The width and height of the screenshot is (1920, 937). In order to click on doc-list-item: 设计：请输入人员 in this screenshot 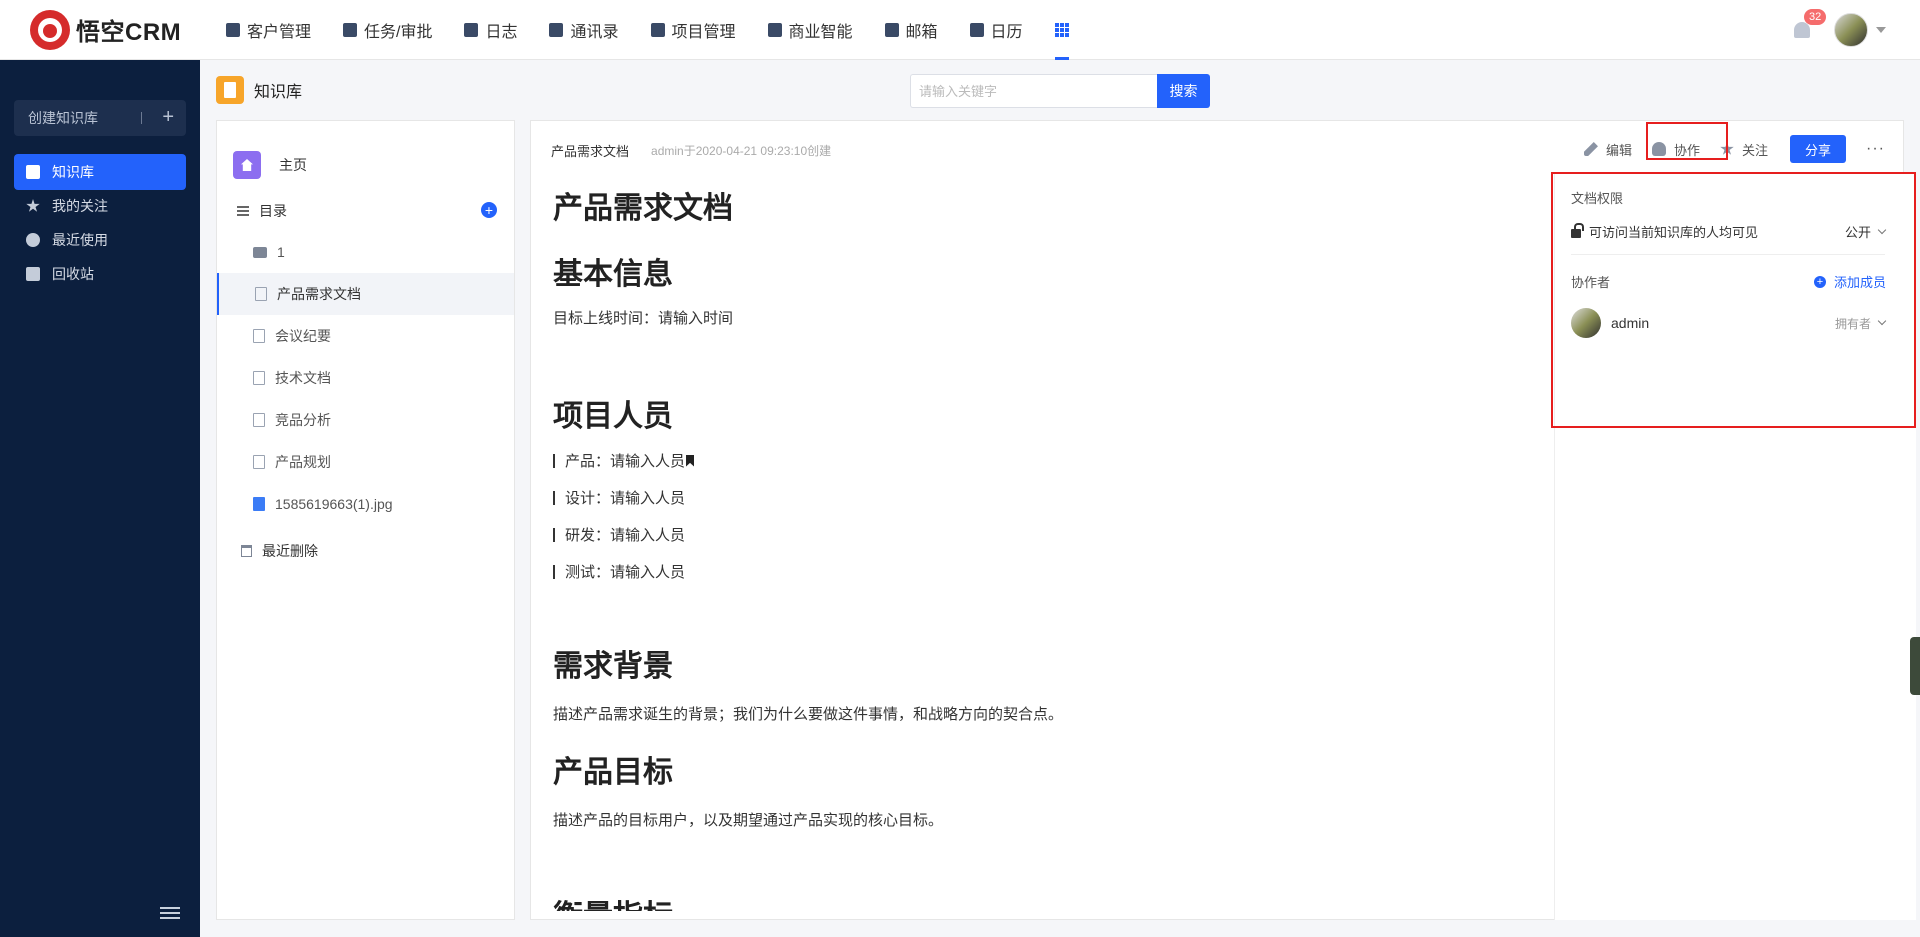, I will do `click(619, 497)`.